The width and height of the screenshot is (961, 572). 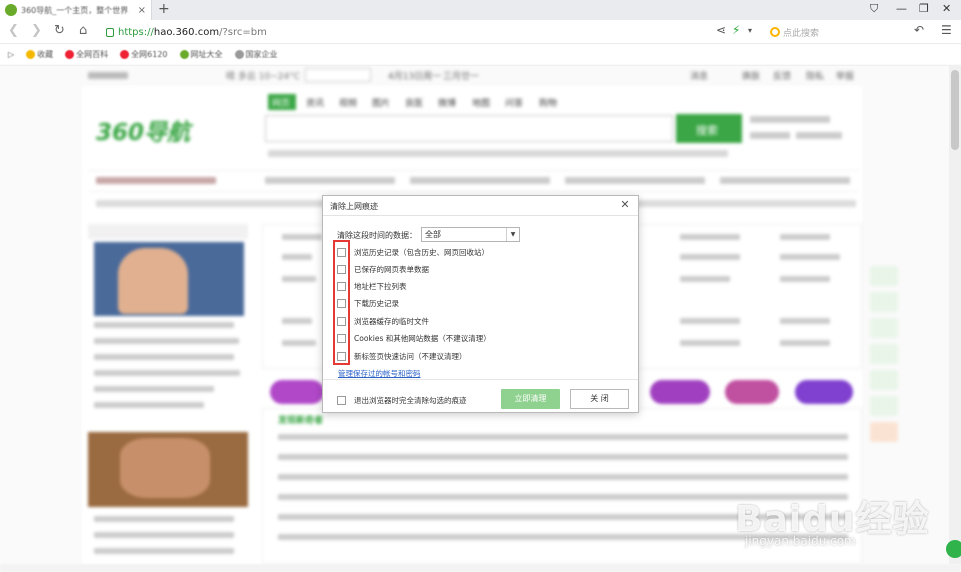 I want to click on back-icon: ❮, so click(x=13, y=30).